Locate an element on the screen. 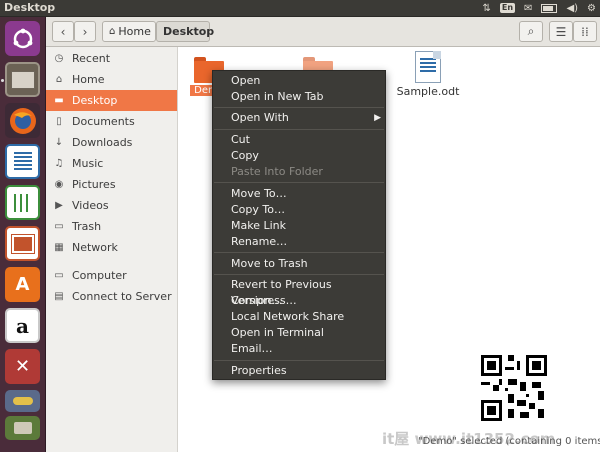 The width and height of the screenshot is (600, 452). sidebar-item-label: Documents is located at coordinates (103, 121).